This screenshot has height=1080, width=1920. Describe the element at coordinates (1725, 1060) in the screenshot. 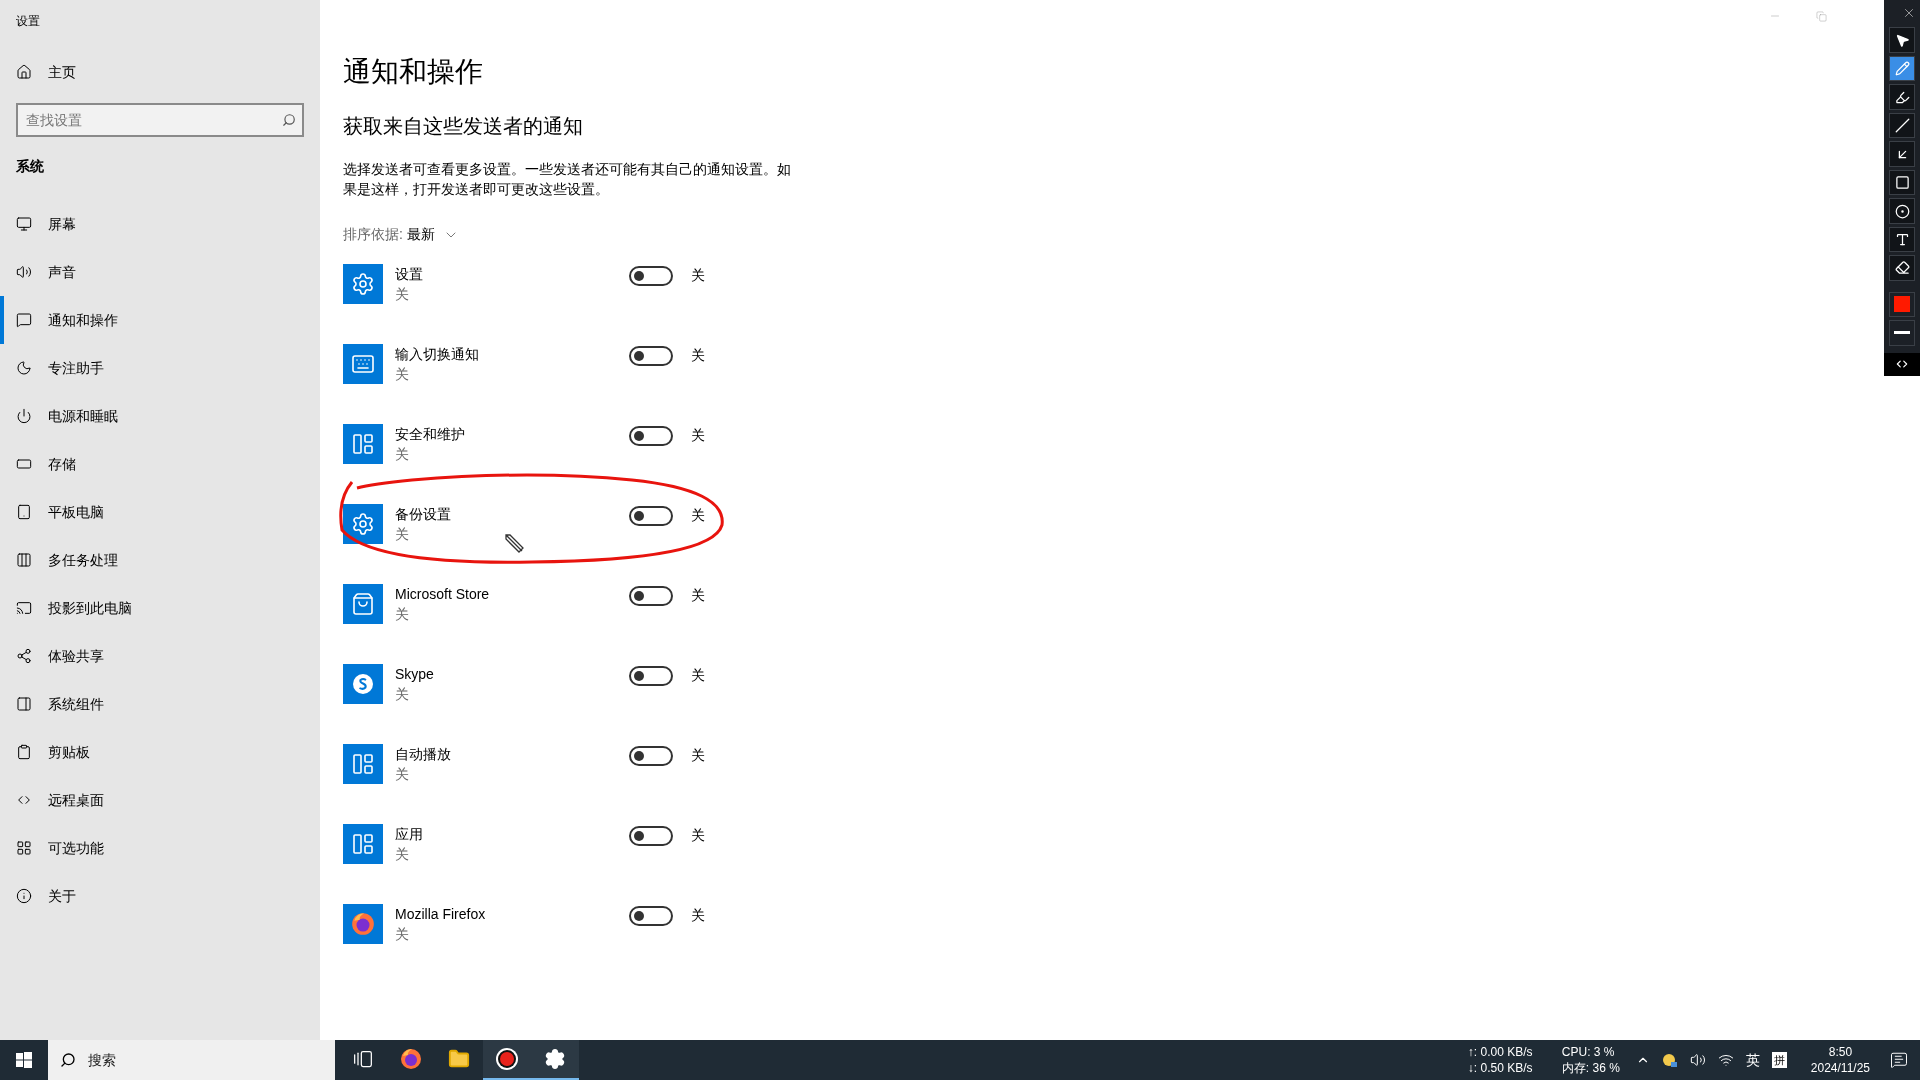

I see `wifi-icon` at that location.